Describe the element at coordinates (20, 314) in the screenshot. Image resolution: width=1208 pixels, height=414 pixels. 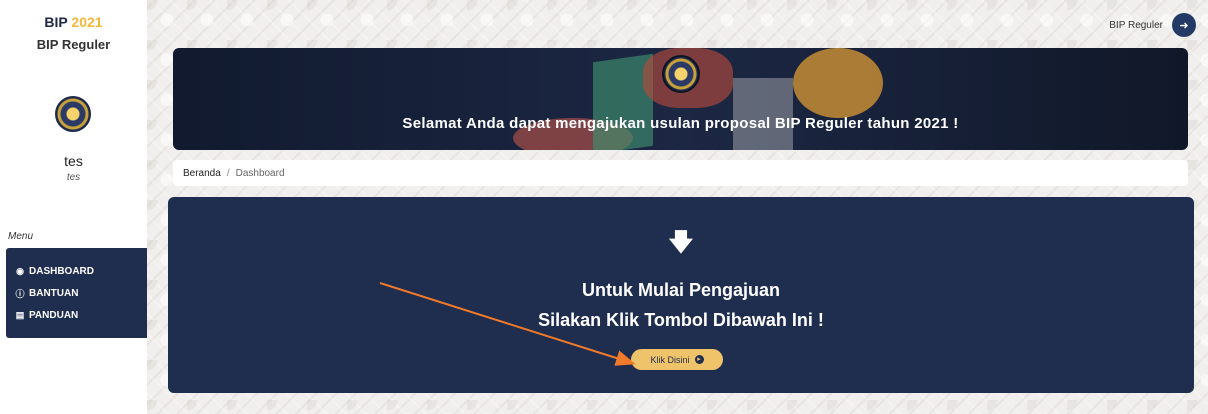
I see `book-icon: ▤` at that location.